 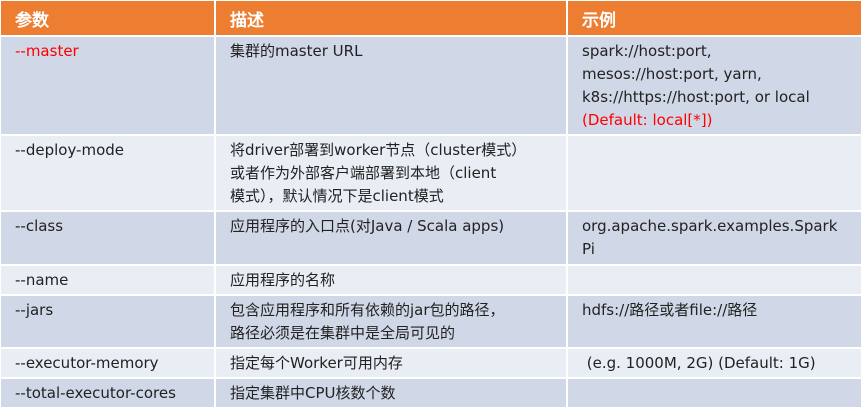 I want to click on description-cell: 集群的master URL, so click(x=391, y=86).